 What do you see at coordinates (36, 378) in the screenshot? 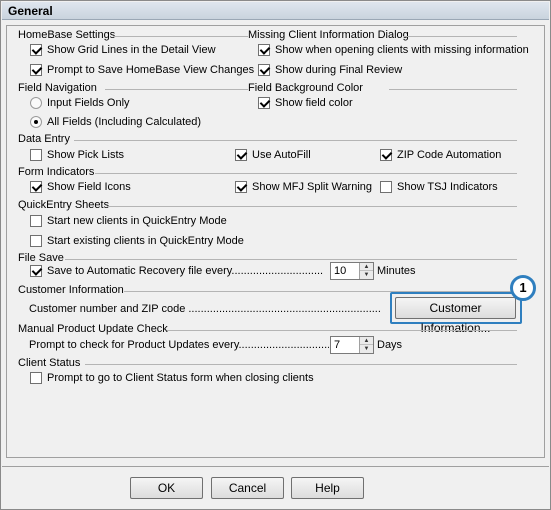
I see `client-status-checkbox` at bounding box center [36, 378].